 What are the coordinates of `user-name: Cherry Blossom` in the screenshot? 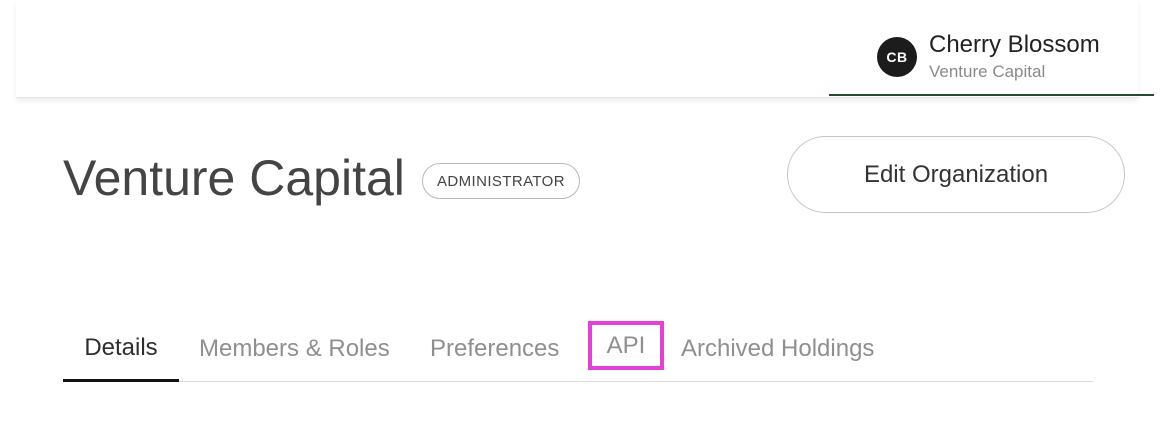 It's located at (1014, 44).